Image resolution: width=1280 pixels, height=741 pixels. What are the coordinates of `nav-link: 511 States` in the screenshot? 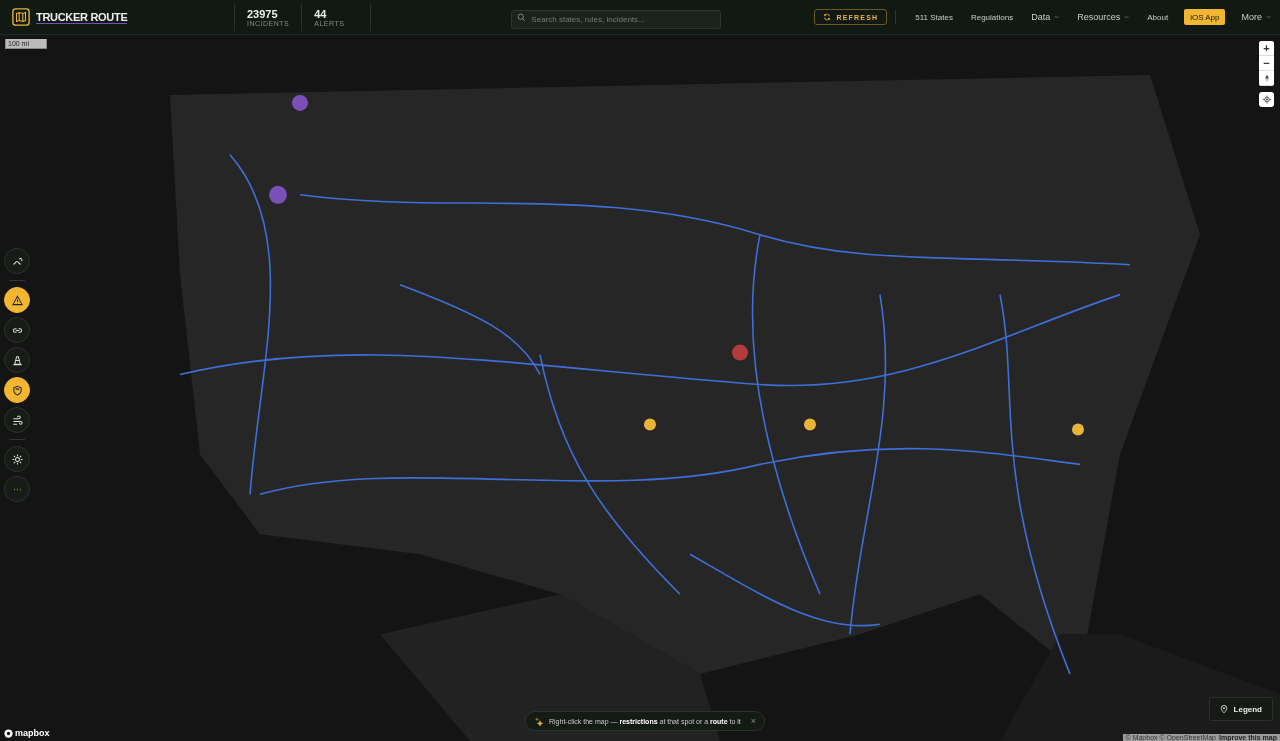 It's located at (934, 17).